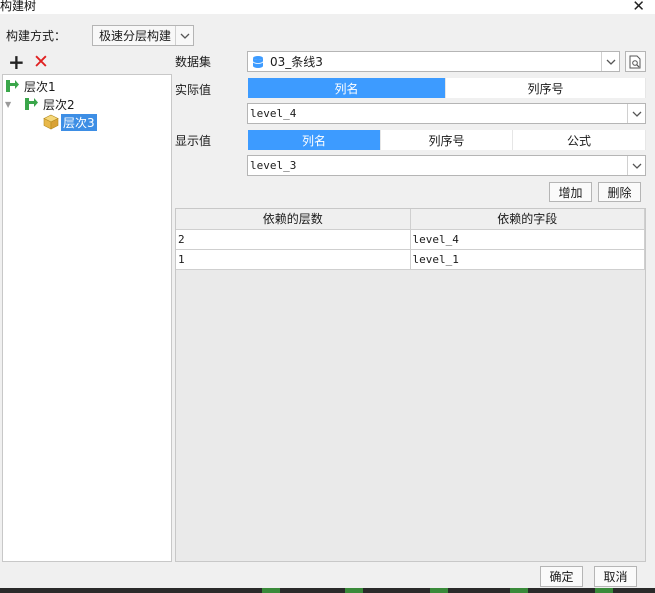 The width and height of the screenshot is (655, 593). I want to click on window-title: 构建树, so click(18, 6).